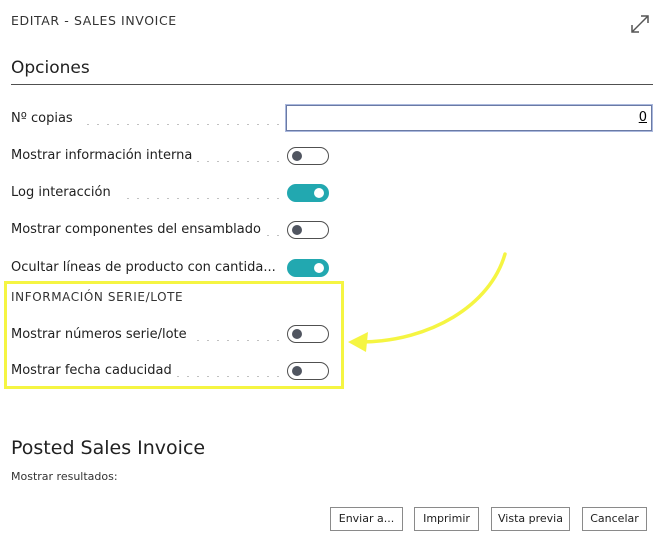  Describe the element at coordinates (61, 192) in the screenshot. I see `toggle-label: Log interacción` at that location.